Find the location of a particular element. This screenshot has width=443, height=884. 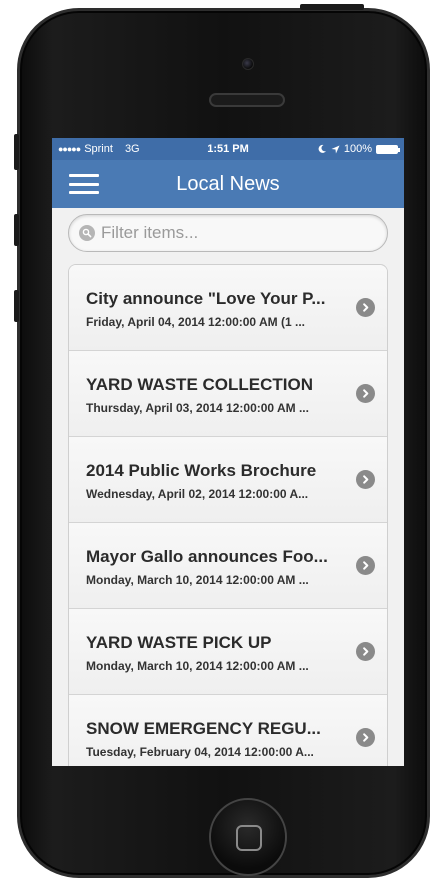

home-button is located at coordinates (248, 837).